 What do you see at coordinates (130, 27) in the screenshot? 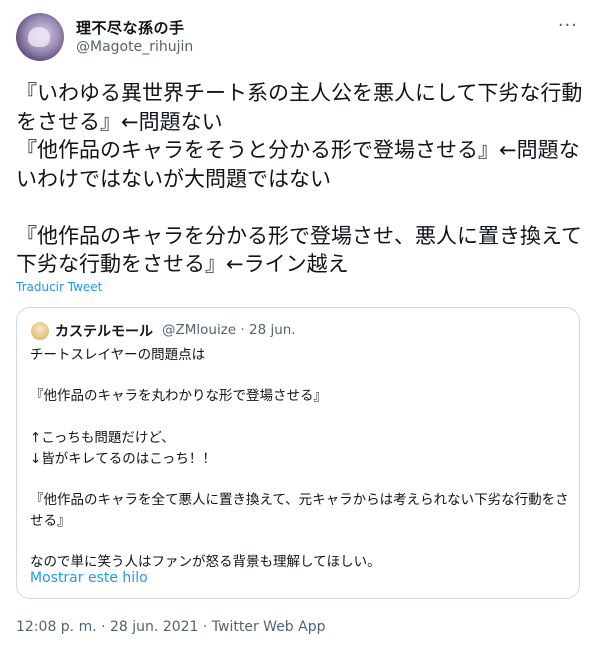
I see `author-name: 理不尽な孫の手` at bounding box center [130, 27].